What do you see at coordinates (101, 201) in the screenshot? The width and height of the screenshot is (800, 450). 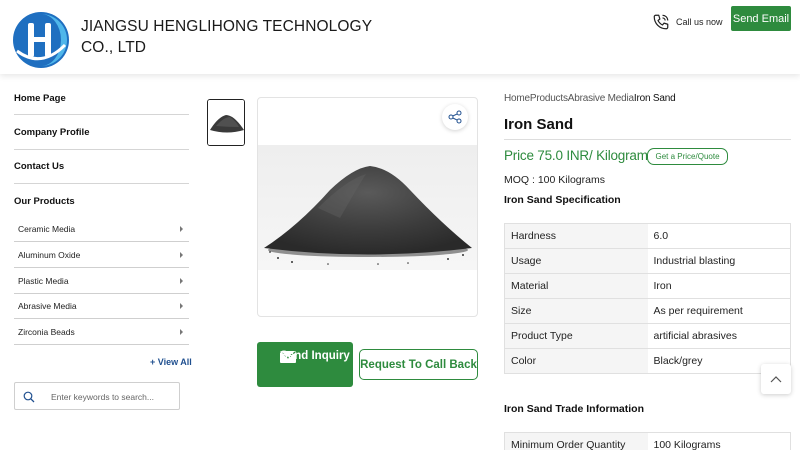 I see `sidebar-products-heading: Our Products` at bounding box center [101, 201].